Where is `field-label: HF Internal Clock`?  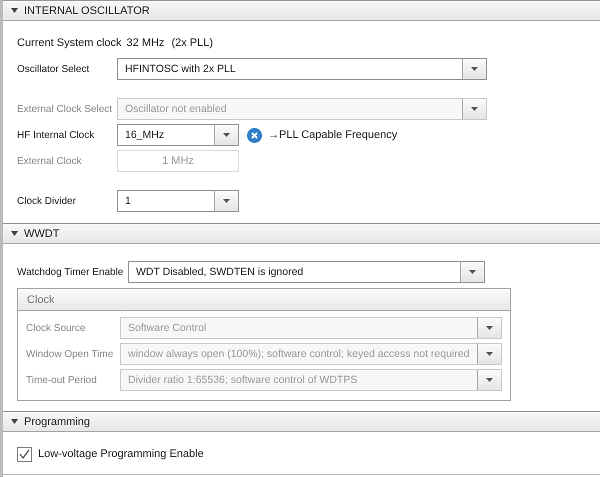
field-label: HF Internal Clock is located at coordinates (56, 135).